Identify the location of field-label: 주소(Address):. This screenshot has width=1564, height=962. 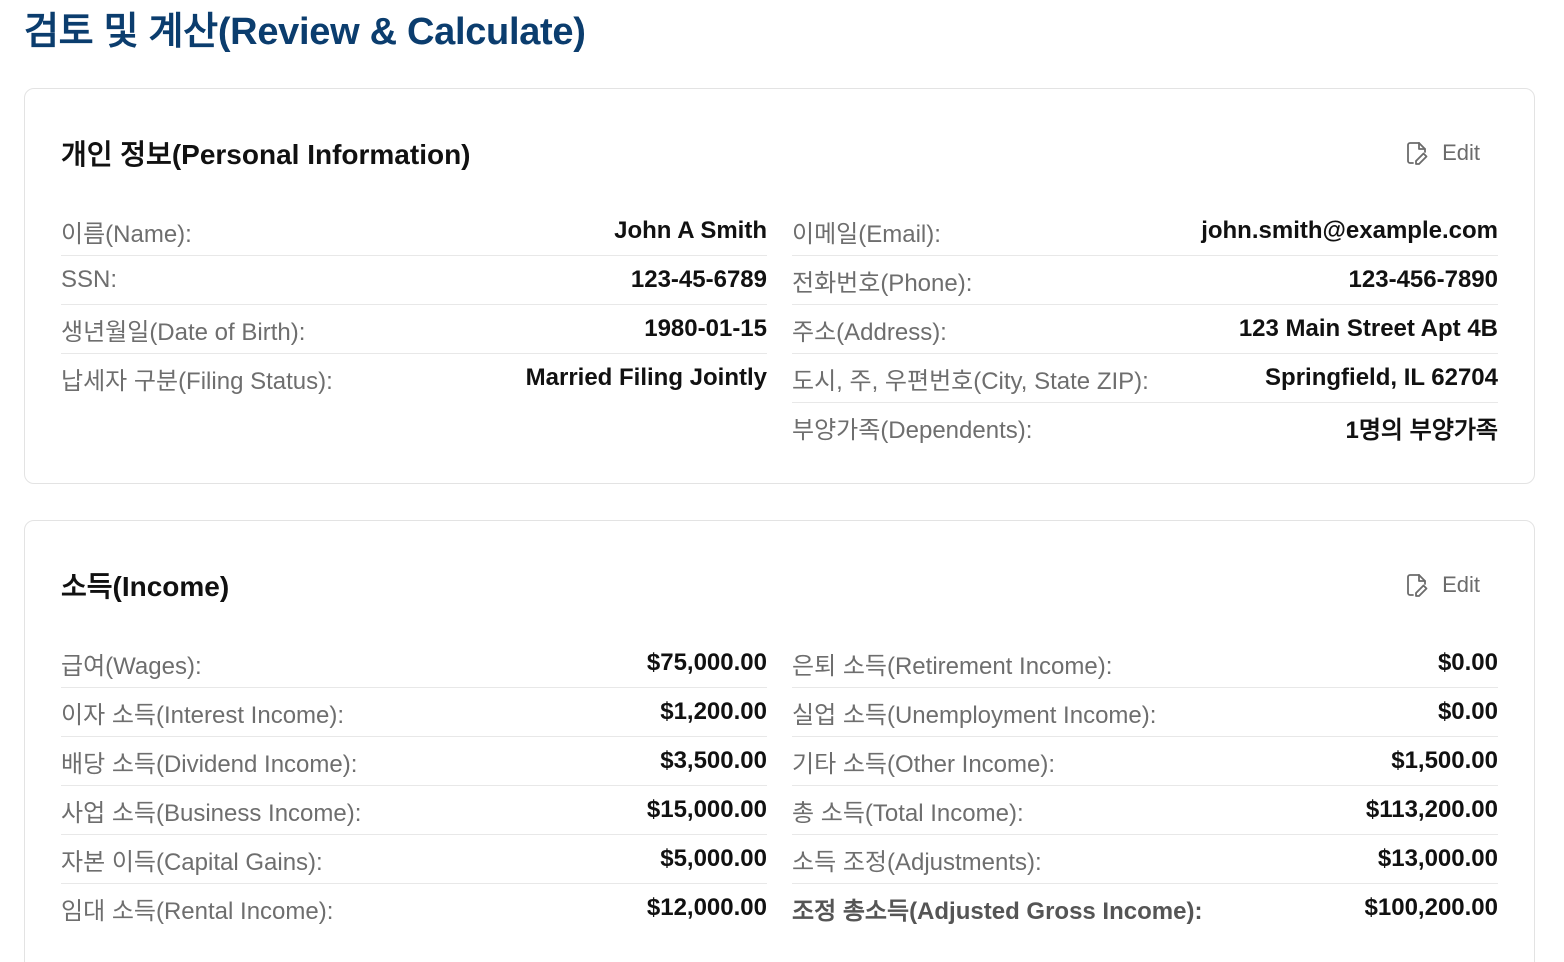
(869, 332).